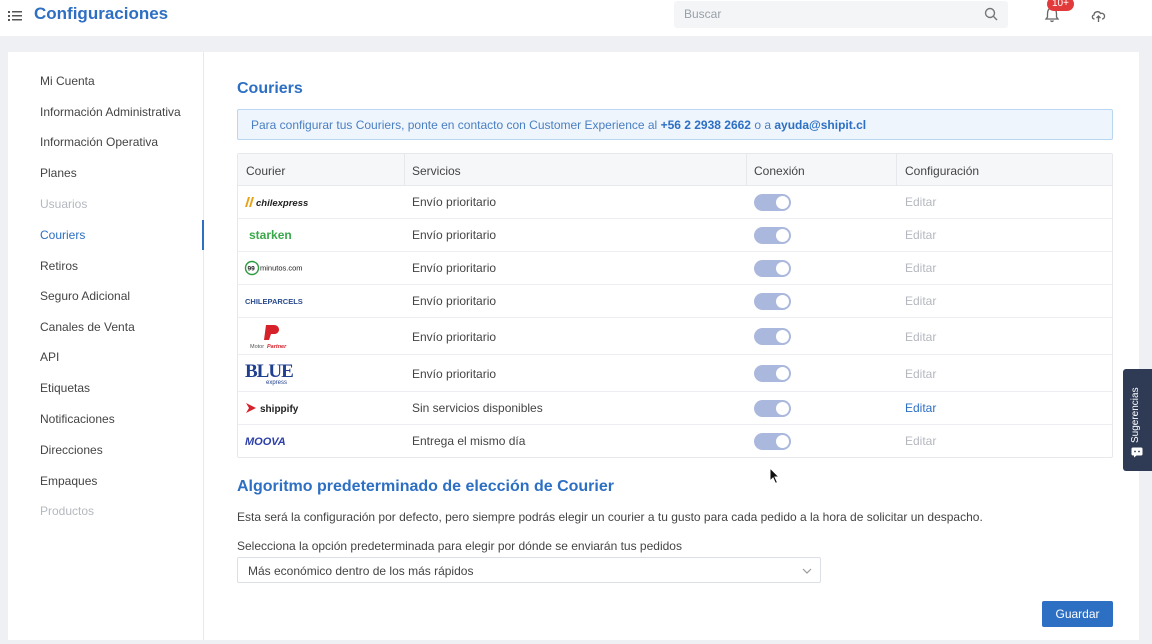  I want to click on shippify-logo: shippify, so click(272, 409).